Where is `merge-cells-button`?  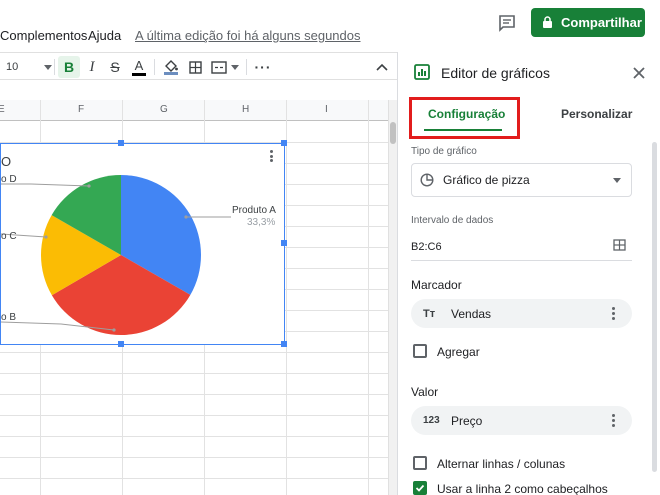
merge-cells-button is located at coordinates (225, 67).